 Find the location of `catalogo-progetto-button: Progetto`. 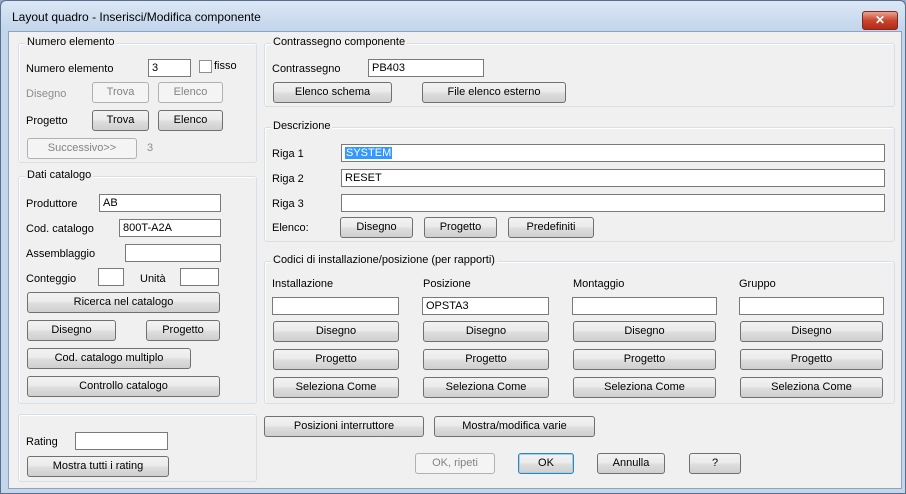

catalogo-progetto-button: Progetto is located at coordinates (183, 330).